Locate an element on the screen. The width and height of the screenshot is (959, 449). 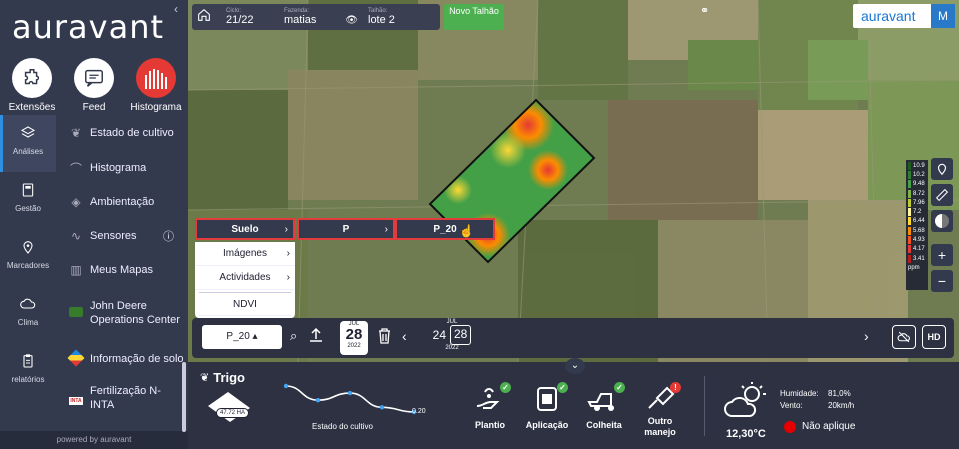
app-logo: auravant is located at coordinates (88, 27).